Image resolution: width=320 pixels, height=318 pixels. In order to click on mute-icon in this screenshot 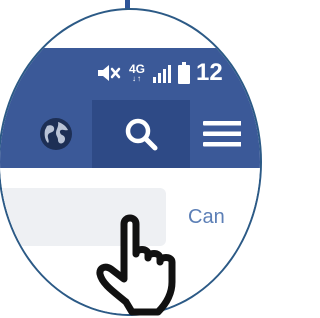, I will do `click(109, 73)`.